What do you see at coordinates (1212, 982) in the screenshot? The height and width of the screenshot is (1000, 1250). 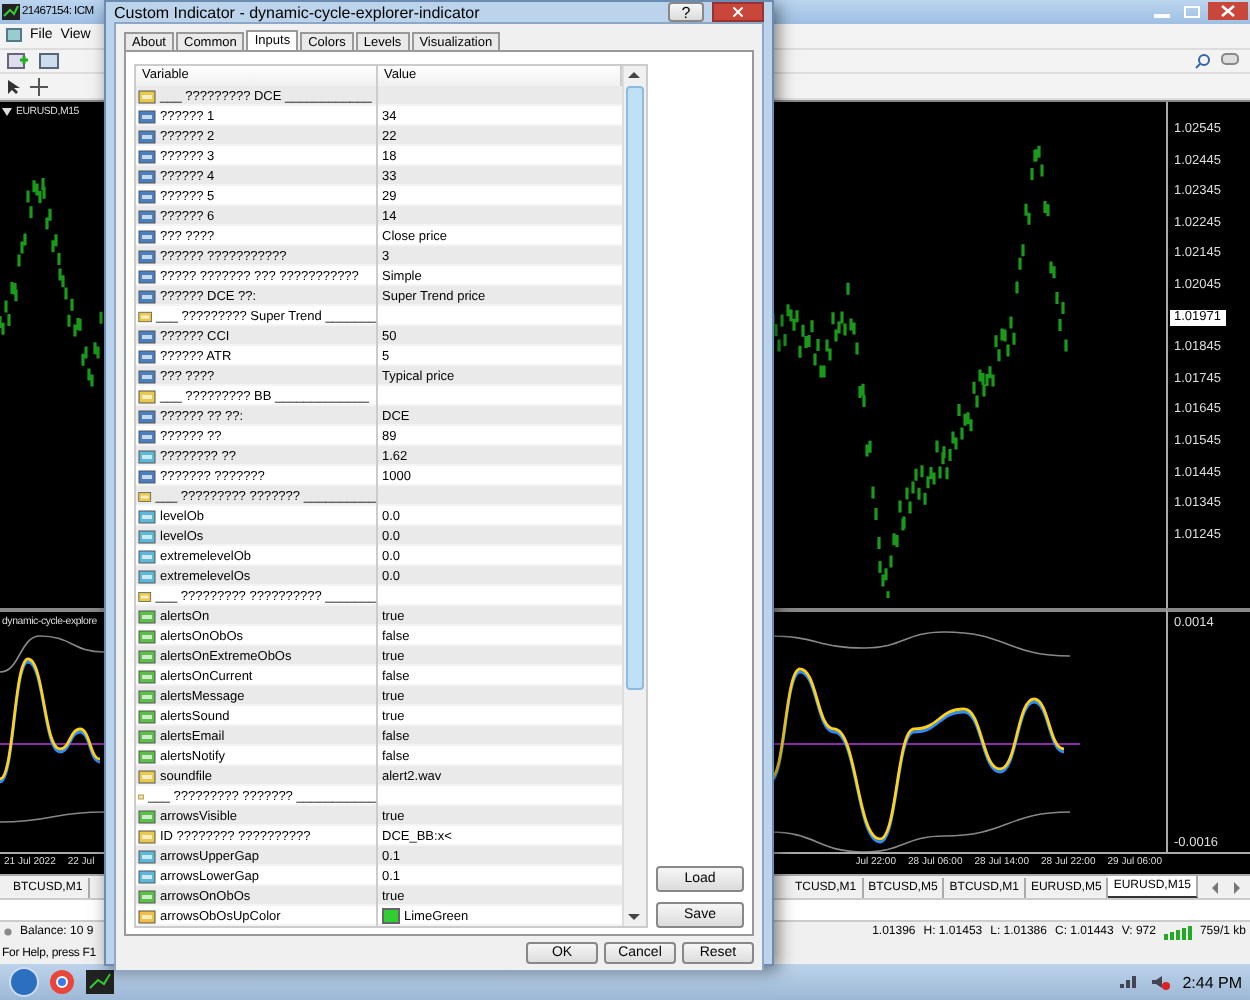 I see `clock-text: 2:44 PM` at bounding box center [1212, 982].